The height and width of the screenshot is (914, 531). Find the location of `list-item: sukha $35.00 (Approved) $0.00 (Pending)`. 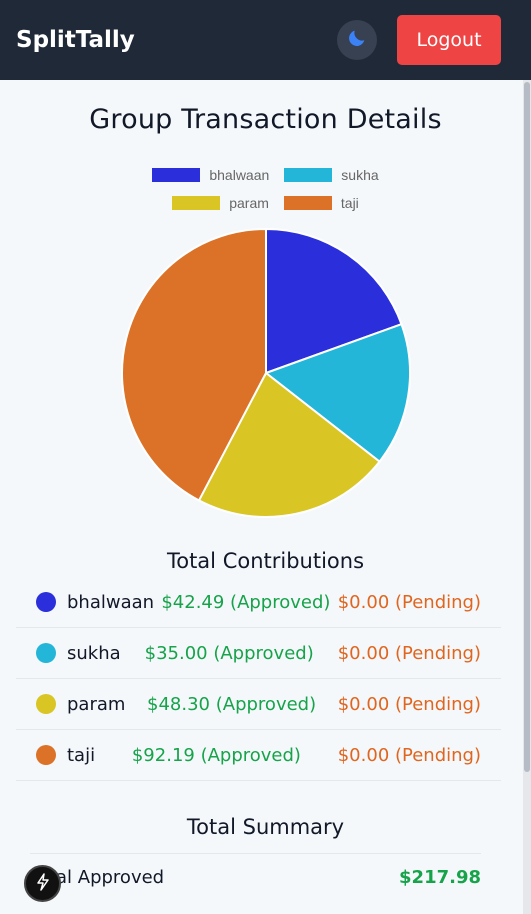

list-item: sukha $35.00 (Approved) $0.00 (Pending) is located at coordinates (258, 653).